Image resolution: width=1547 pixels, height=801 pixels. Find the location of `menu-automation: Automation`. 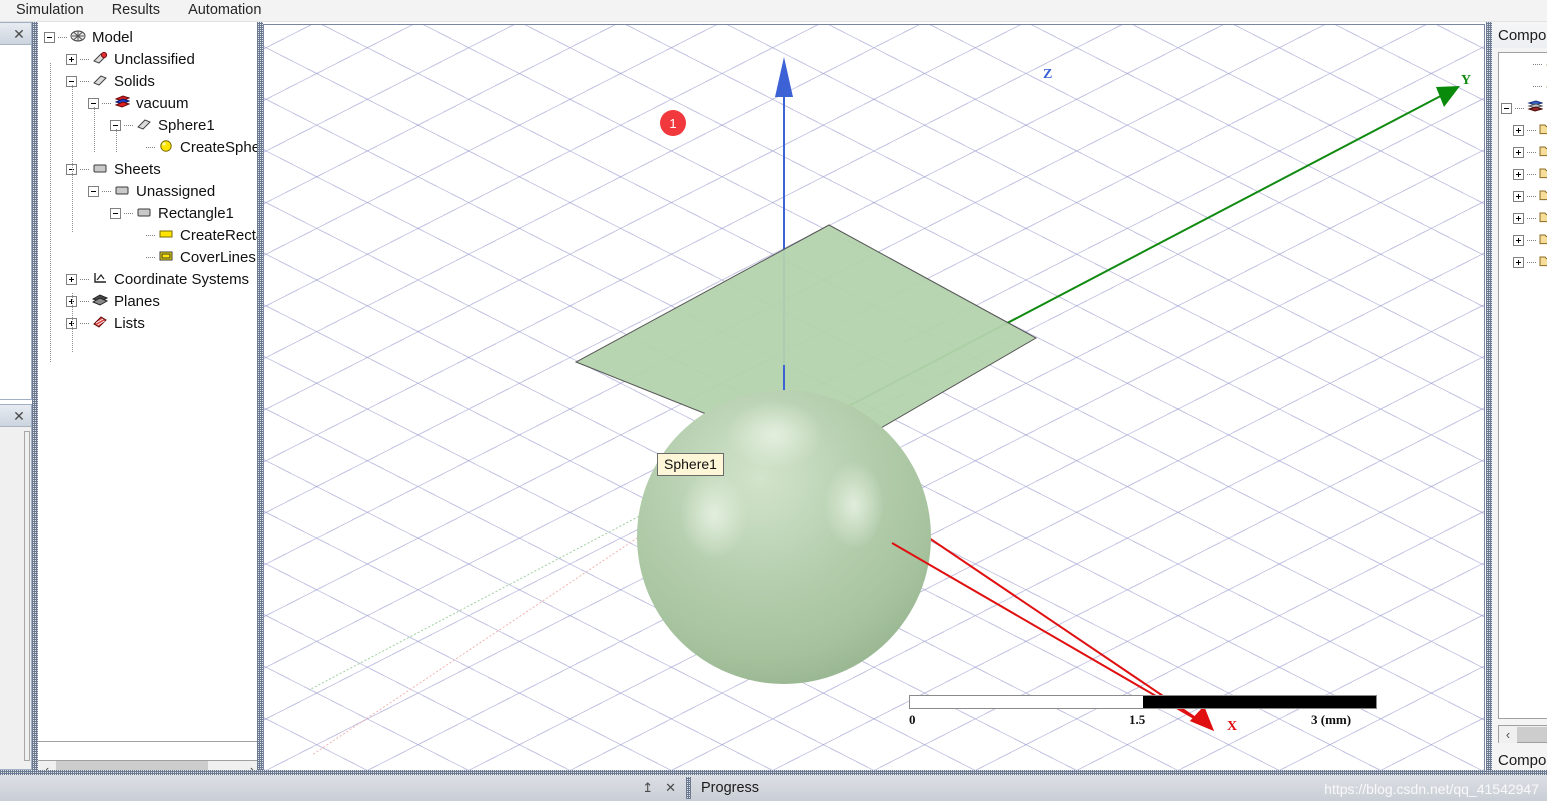

menu-automation: Automation is located at coordinates (224, 10).